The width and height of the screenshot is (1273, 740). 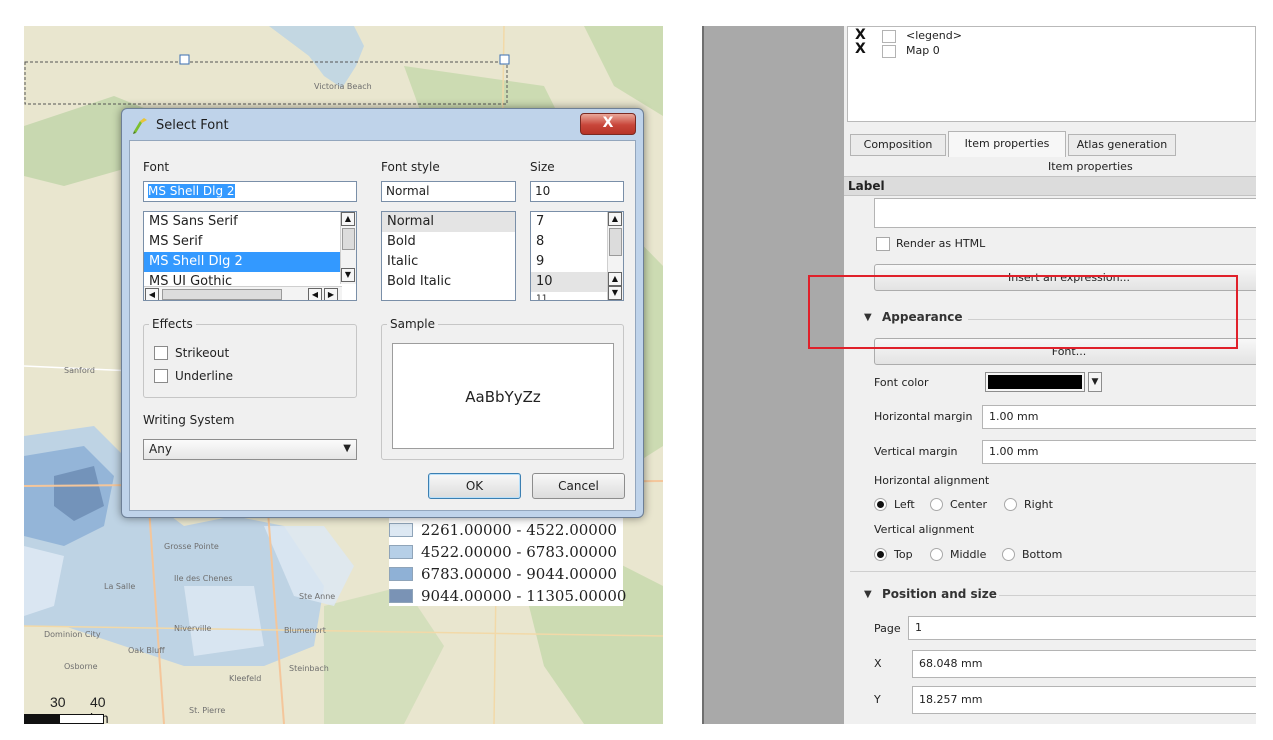 I want to click on tab-atlas-generation: Atlas generation, so click(x=1122, y=145).